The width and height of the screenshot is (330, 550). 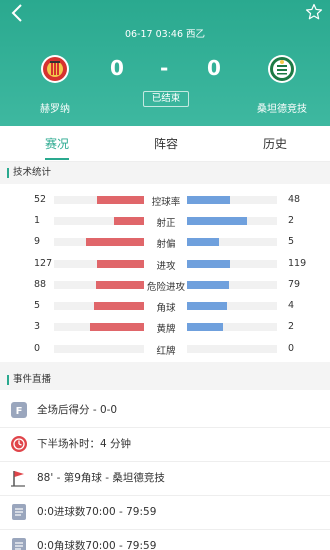 I want to click on whistle-clock-icon, so click(x=19, y=444).